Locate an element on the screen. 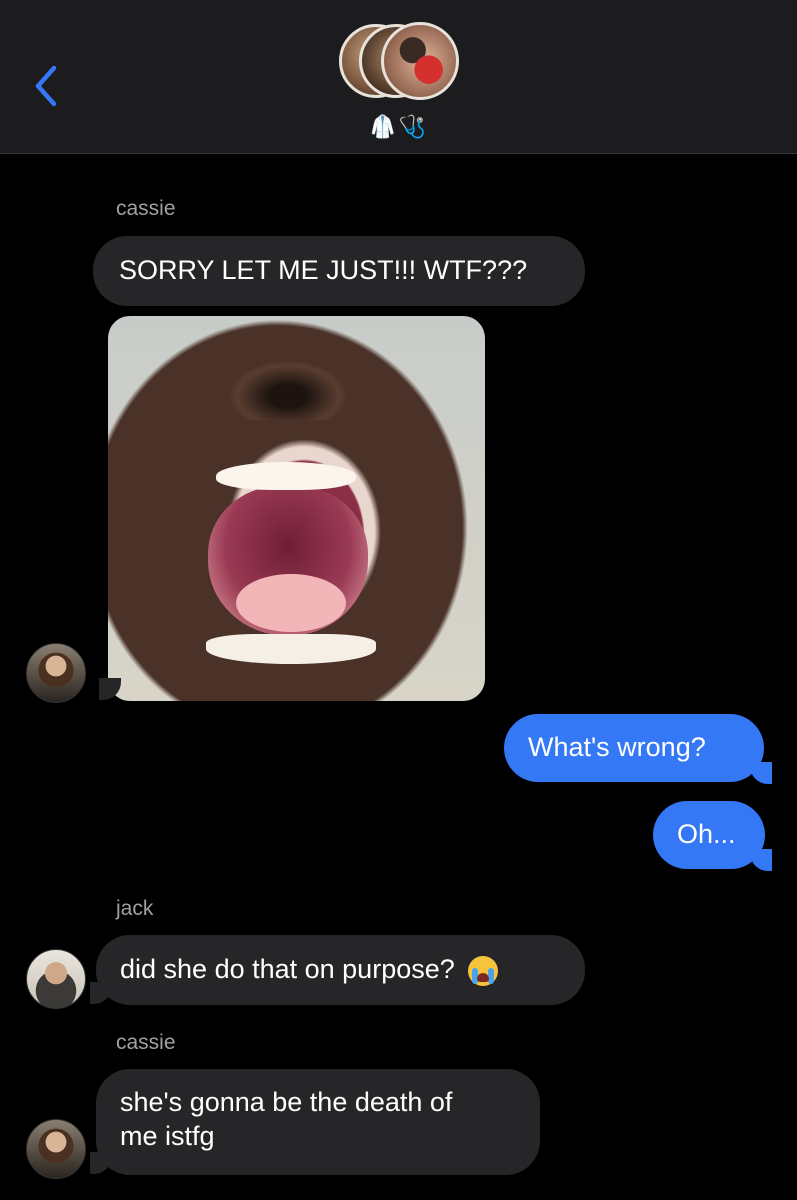  message-text: SORRY LET ME JUST!!! WTF??? is located at coordinates (323, 270).